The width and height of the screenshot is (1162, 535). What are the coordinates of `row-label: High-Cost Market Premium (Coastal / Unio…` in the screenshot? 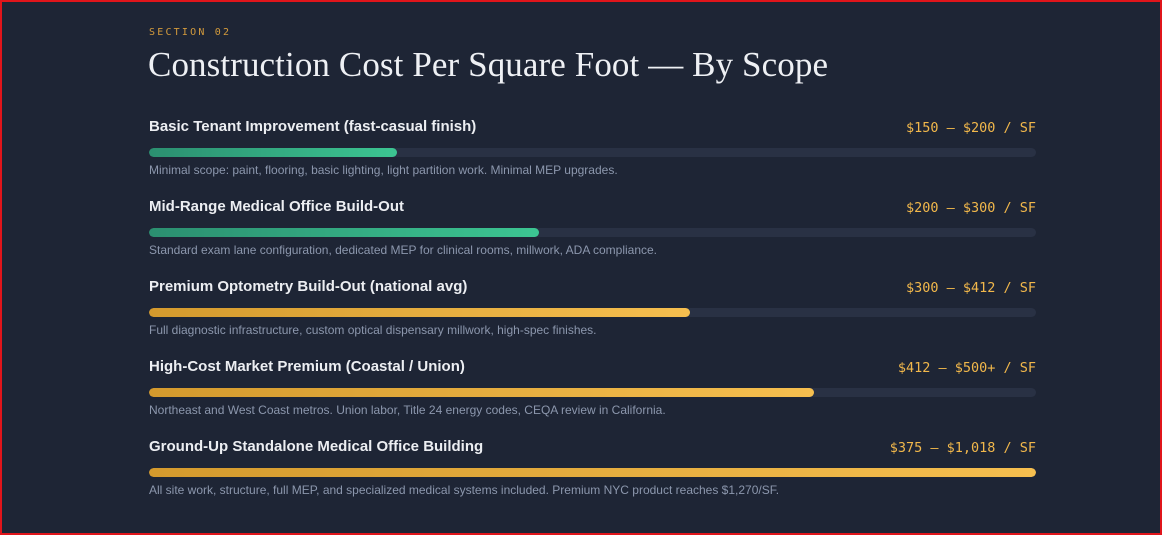 It's located at (307, 366).